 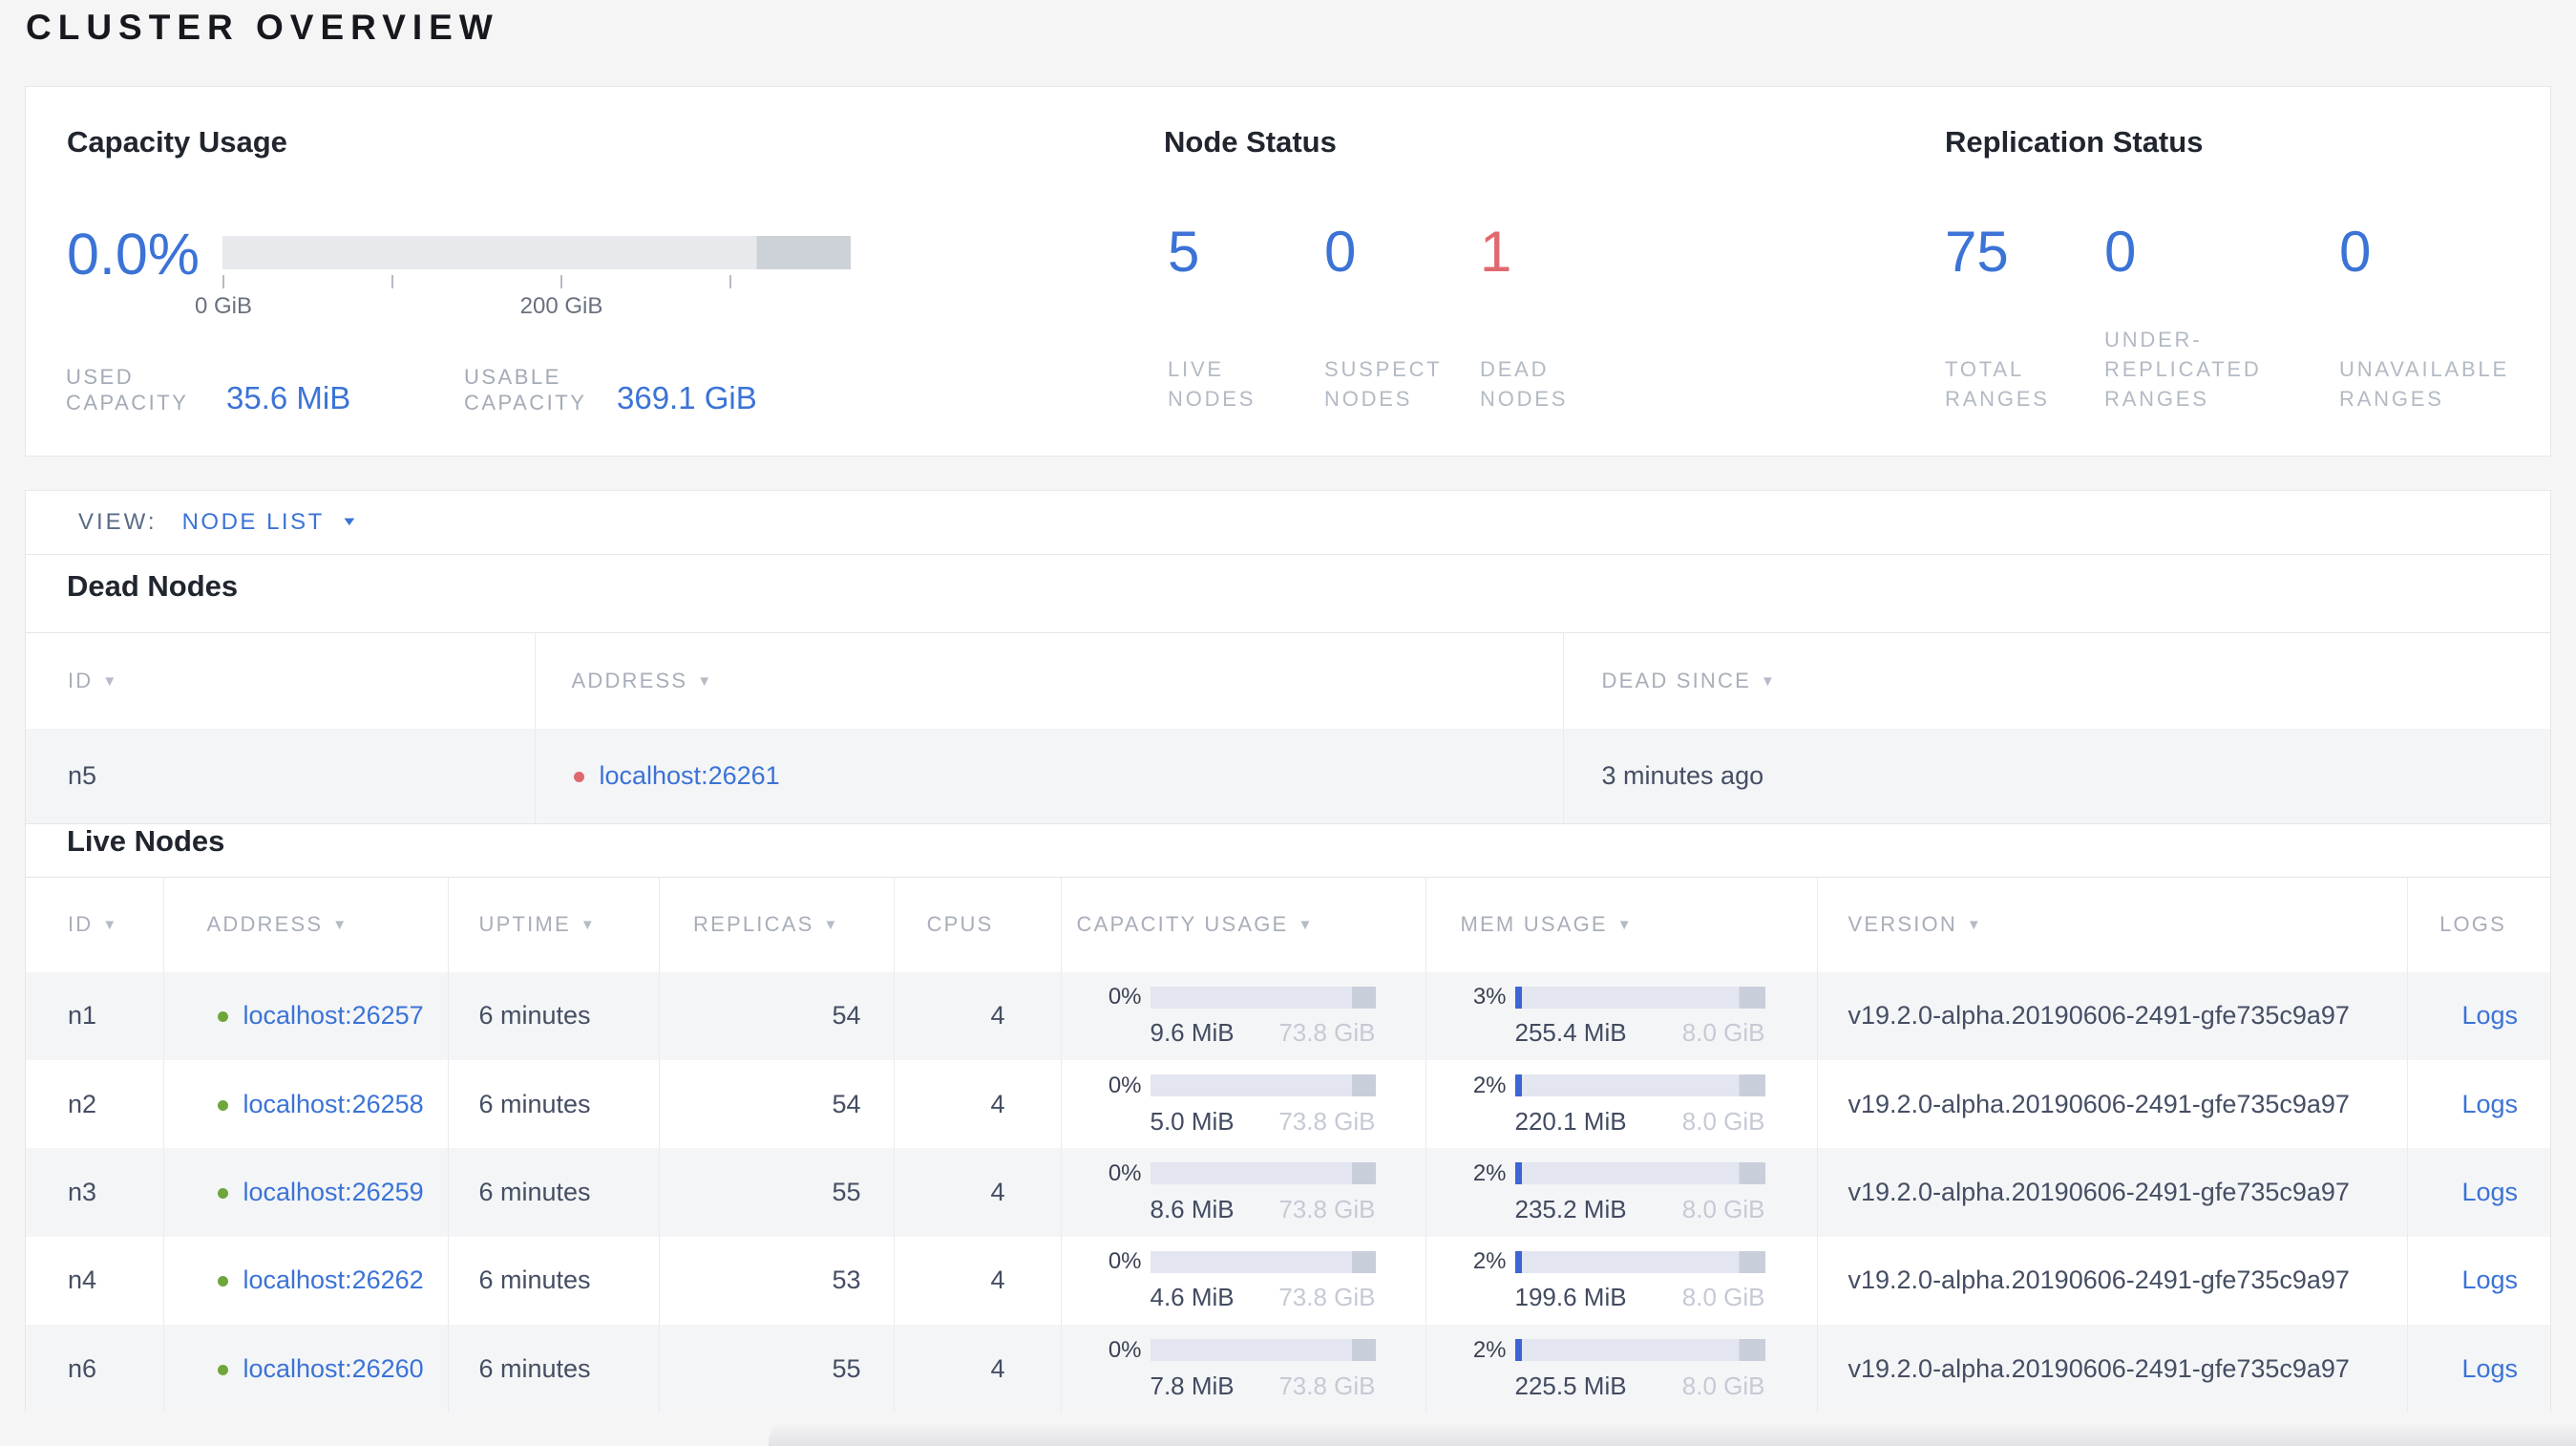 What do you see at coordinates (82, 1368) in the screenshot?
I see `id-cell: n6` at bounding box center [82, 1368].